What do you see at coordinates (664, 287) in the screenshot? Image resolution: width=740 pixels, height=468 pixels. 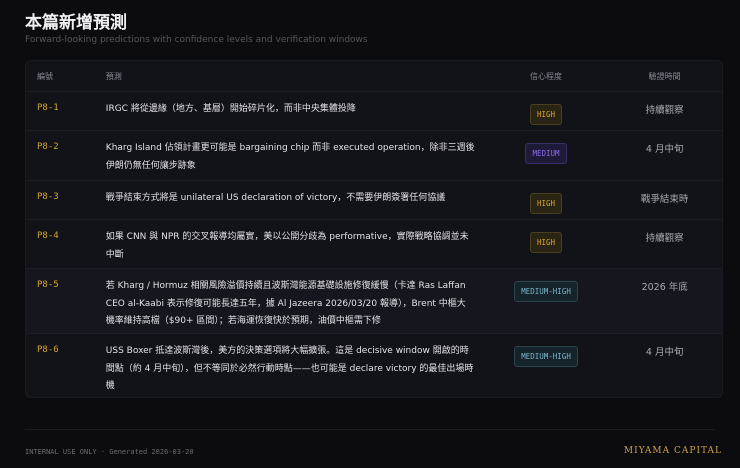 I see `verification-window: 2026 年底` at bounding box center [664, 287].